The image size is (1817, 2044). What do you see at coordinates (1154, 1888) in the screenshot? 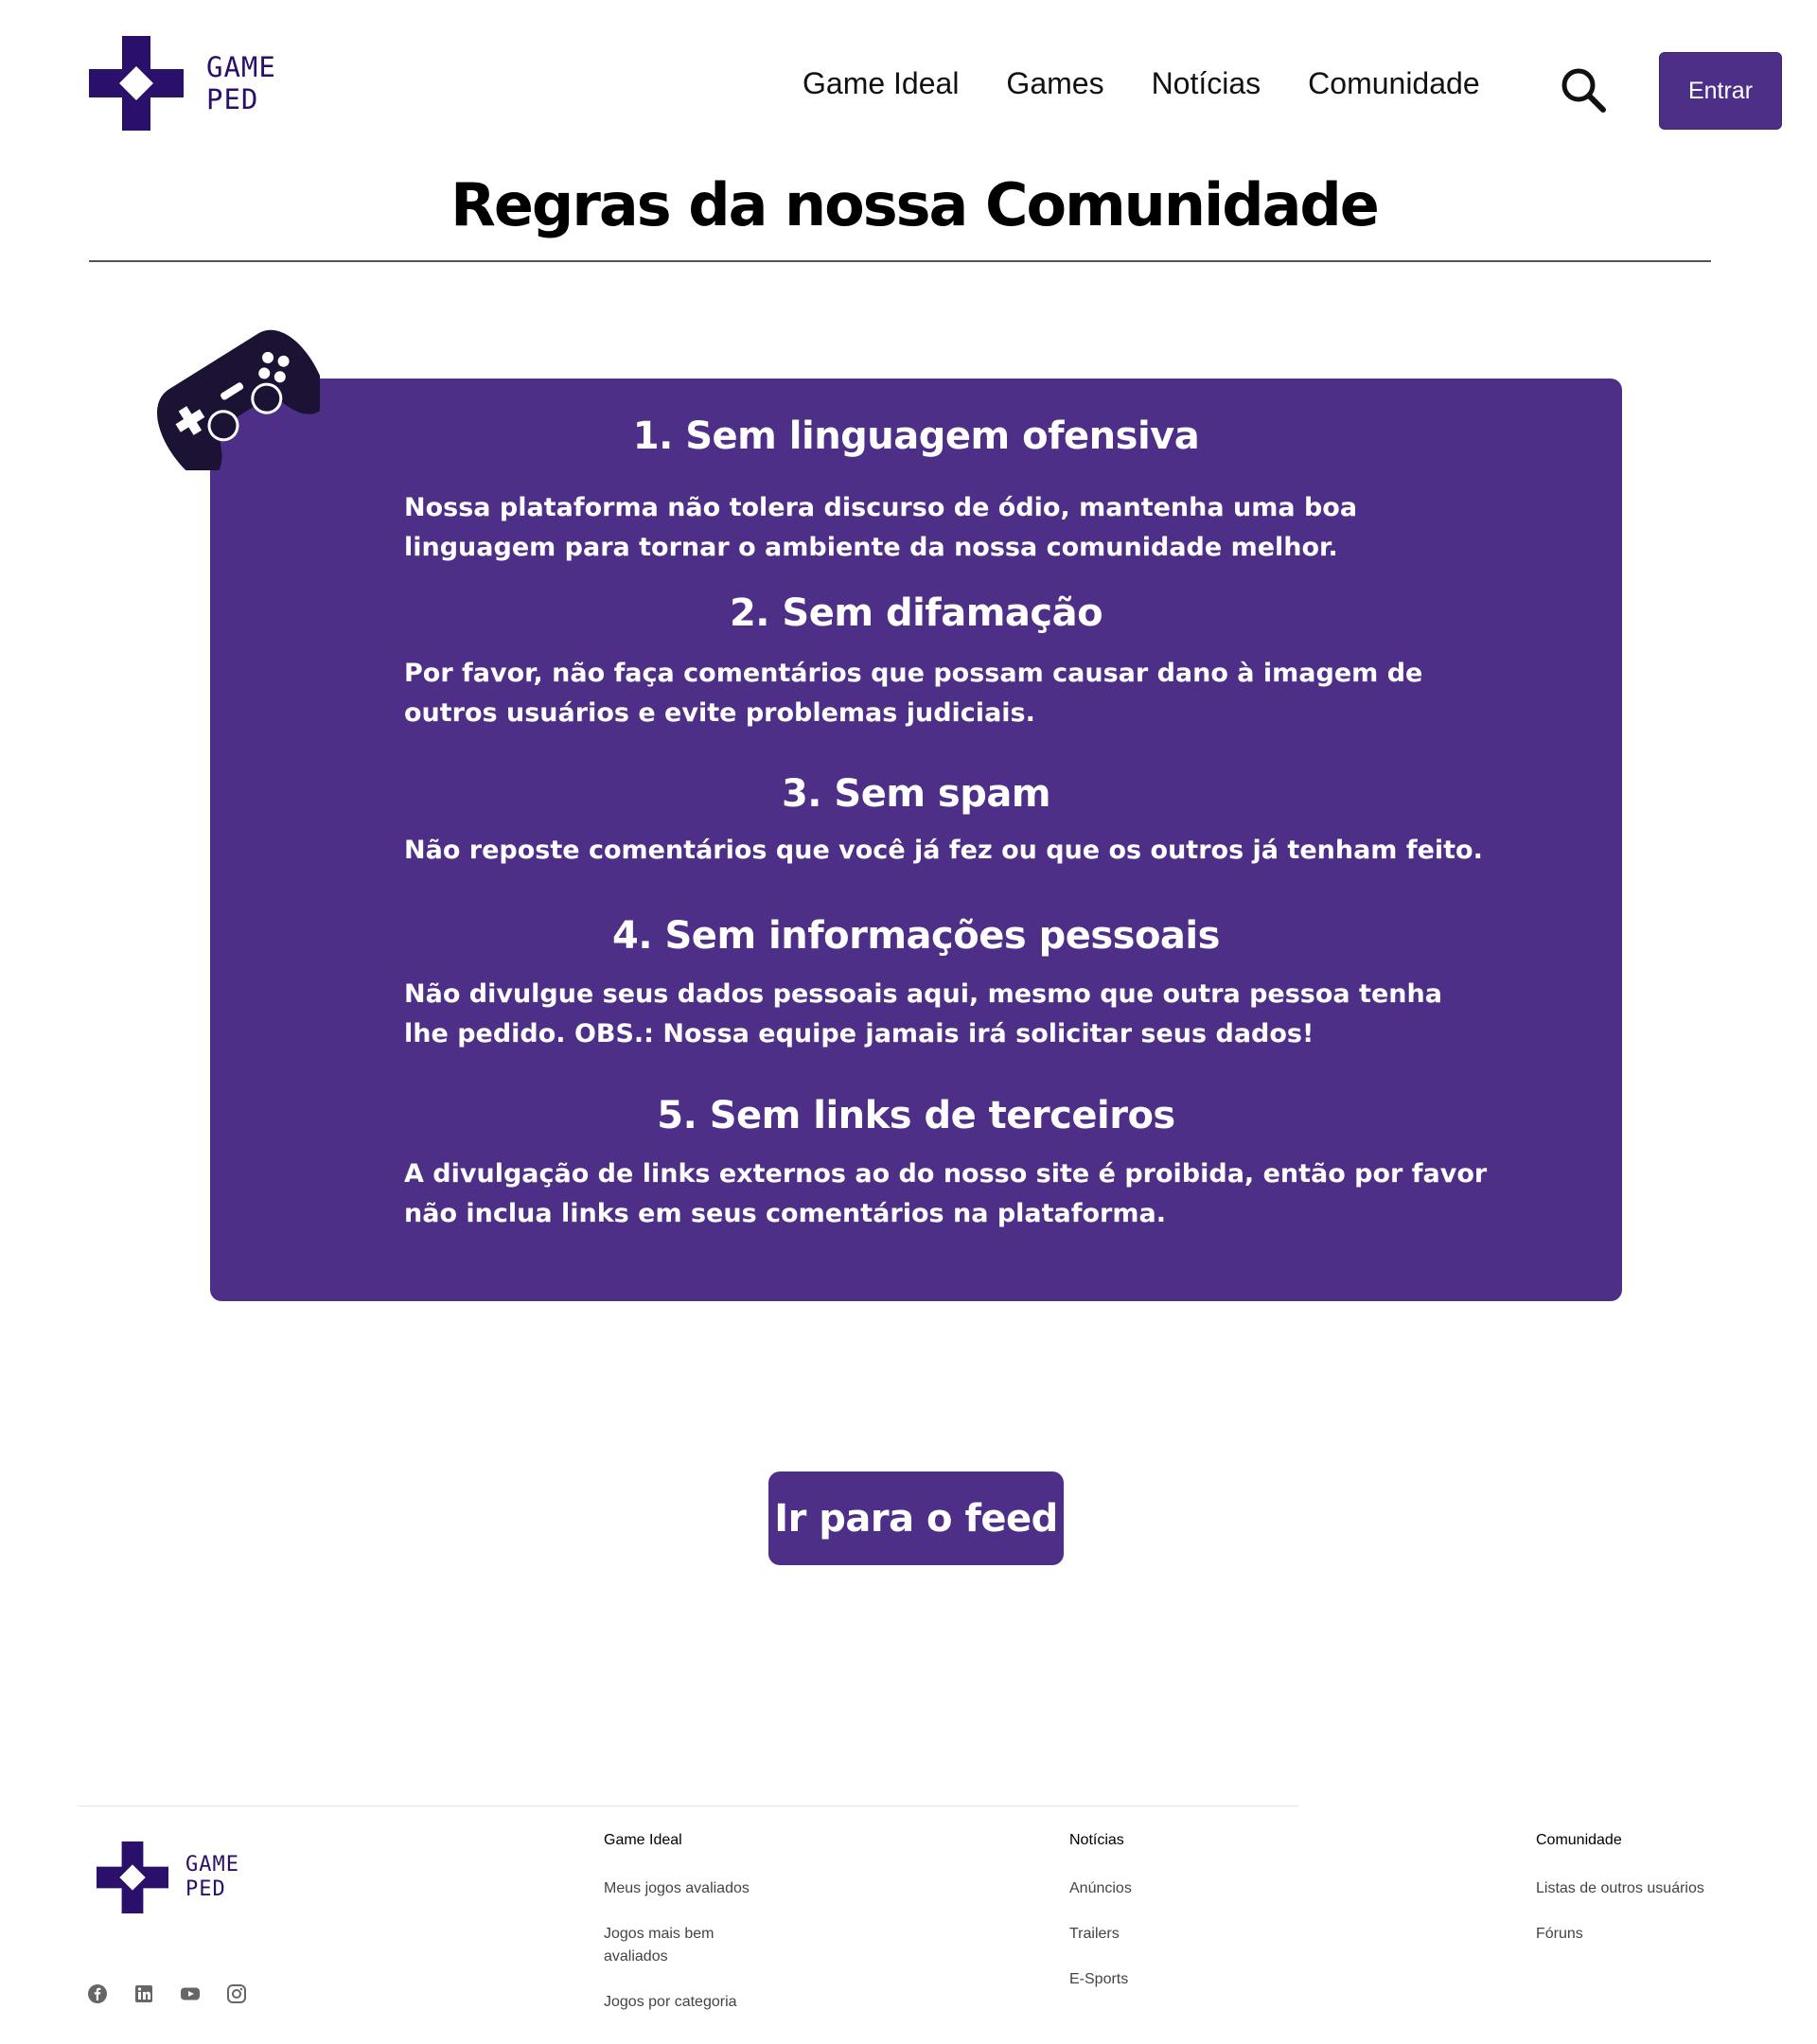
I see `footer-link: Anúncios` at bounding box center [1154, 1888].